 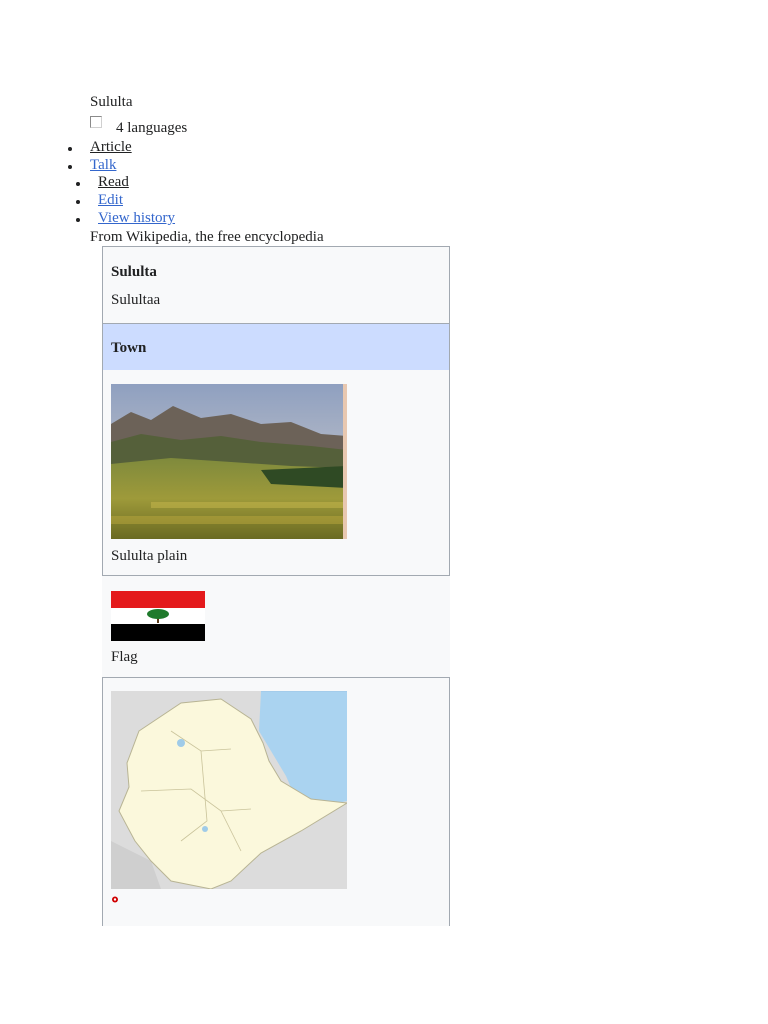 What do you see at coordinates (229, 461) in the screenshot?
I see `landscape-photo` at bounding box center [229, 461].